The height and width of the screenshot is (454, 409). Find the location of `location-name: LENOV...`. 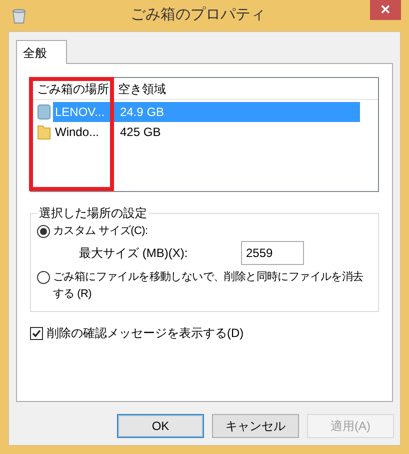

location-name: LENOV... is located at coordinates (84, 112).